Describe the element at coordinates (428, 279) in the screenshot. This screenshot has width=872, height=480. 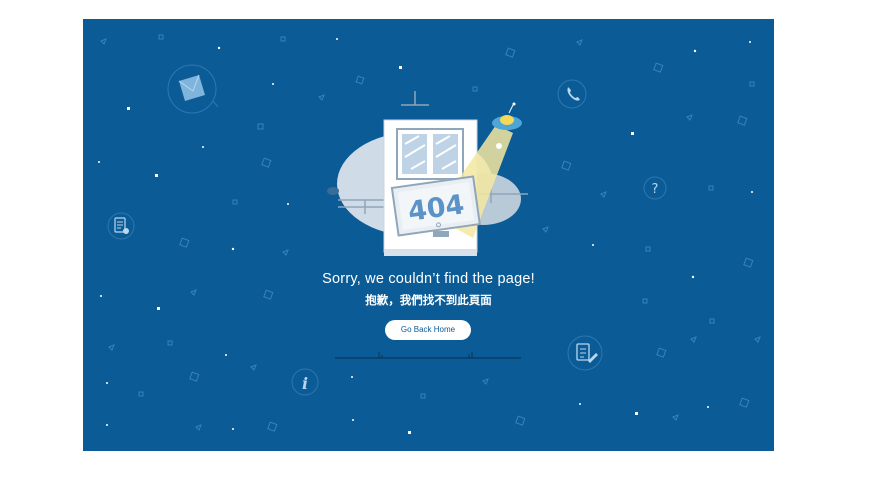
I see `page-title: Sorry, we couldn’t find the page!` at that location.